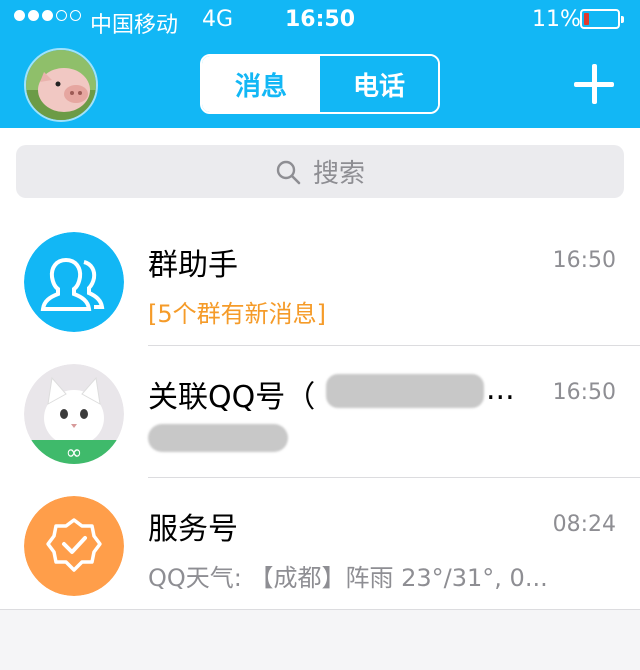  I want to click on conversation-time: 08:24, so click(584, 524).